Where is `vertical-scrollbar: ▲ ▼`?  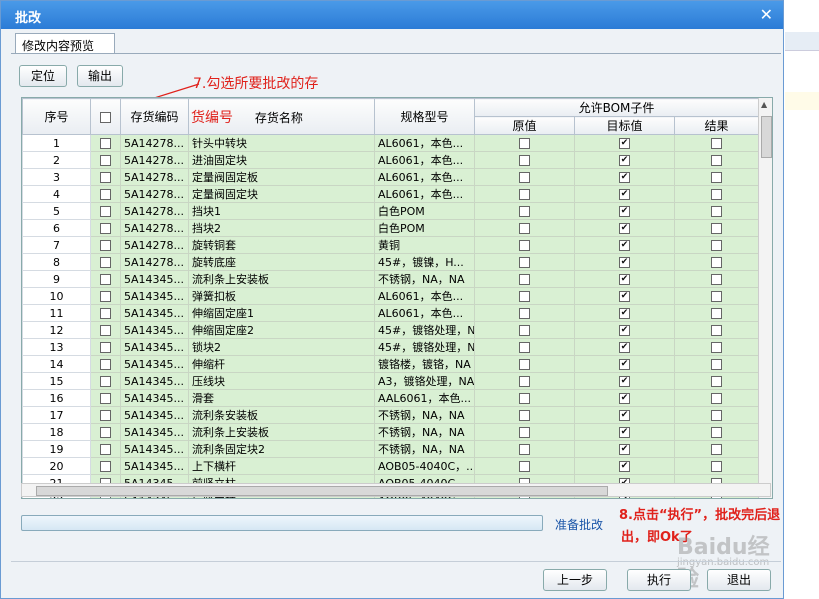
vertical-scrollbar: ▲ ▼ is located at coordinates (765, 298).